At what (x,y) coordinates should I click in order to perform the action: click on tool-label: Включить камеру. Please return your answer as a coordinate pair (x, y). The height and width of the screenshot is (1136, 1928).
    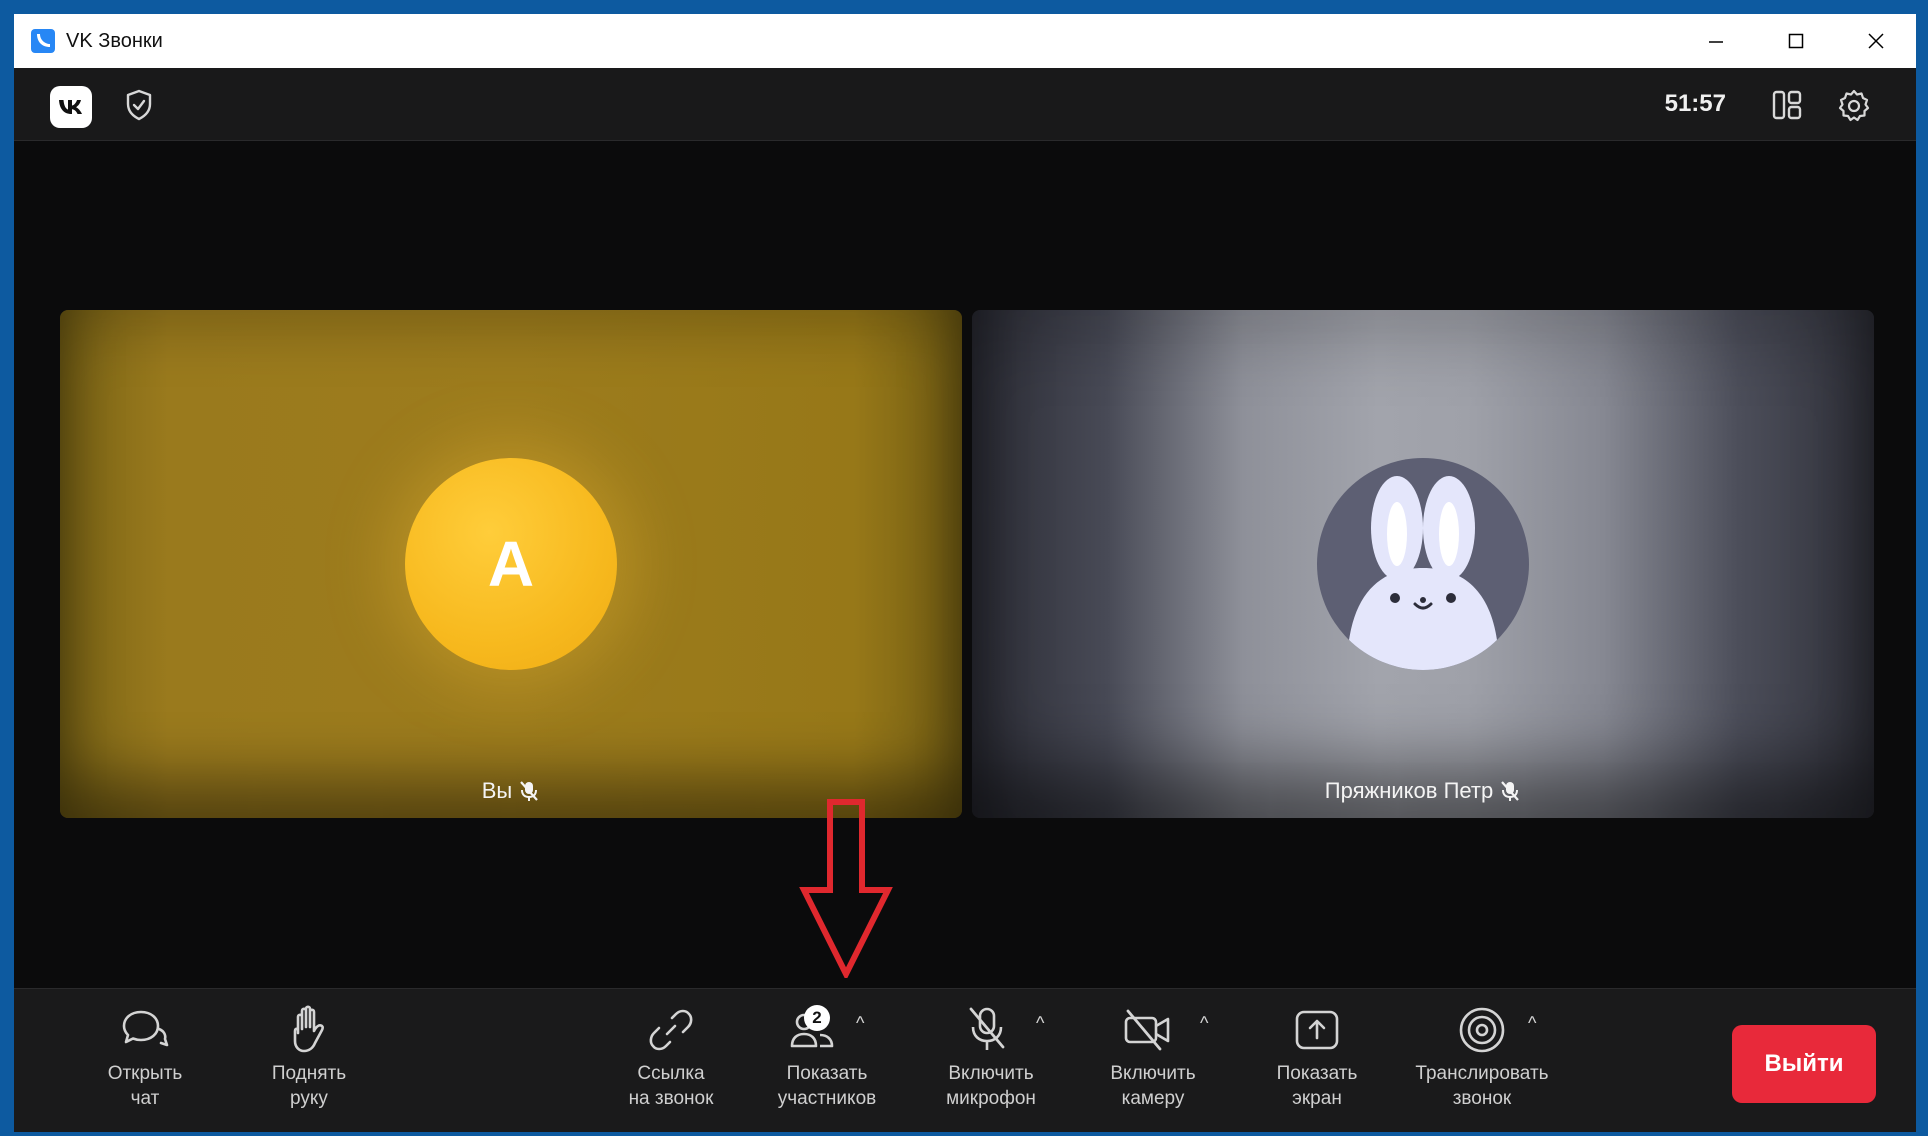
    Looking at the image, I should click on (1153, 1086).